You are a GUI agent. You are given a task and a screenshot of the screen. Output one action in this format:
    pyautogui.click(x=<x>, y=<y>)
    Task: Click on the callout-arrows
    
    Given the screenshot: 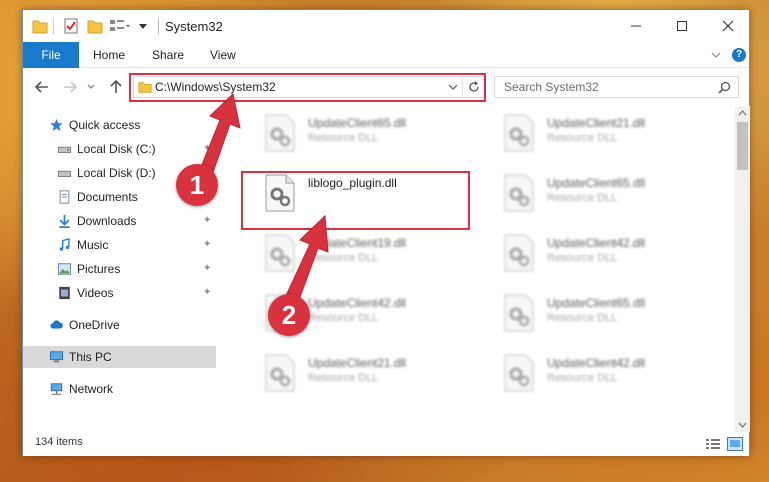 What is the action you would take?
    pyautogui.click(x=263, y=201)
    